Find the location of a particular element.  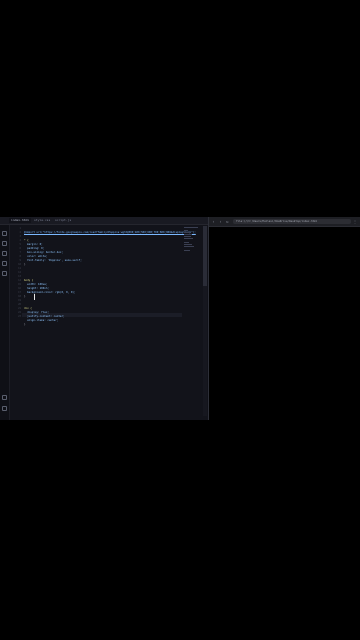

code-line: margin: 0; is located at coordinates (33, 244).